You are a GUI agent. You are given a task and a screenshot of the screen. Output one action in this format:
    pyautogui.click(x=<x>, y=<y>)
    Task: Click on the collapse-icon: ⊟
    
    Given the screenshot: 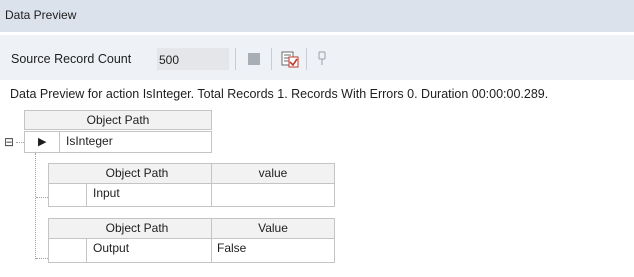 What is the action you would take?
    pyautogui.click(x=9, y=142)
    